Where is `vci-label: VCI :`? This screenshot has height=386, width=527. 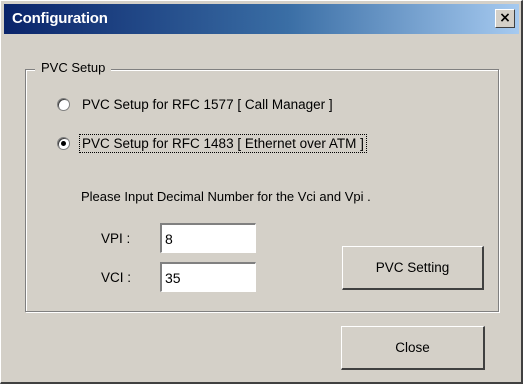 vci-label: VCI : is located at coordinates (116, 277).